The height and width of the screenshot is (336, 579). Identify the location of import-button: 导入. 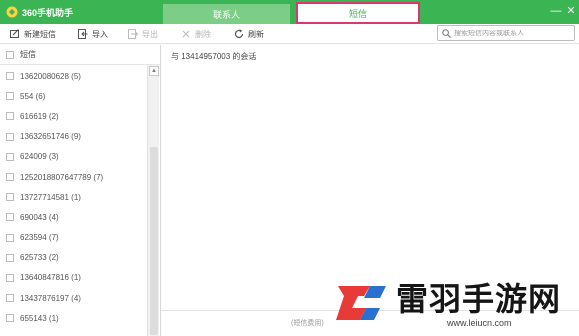
(93, 34).